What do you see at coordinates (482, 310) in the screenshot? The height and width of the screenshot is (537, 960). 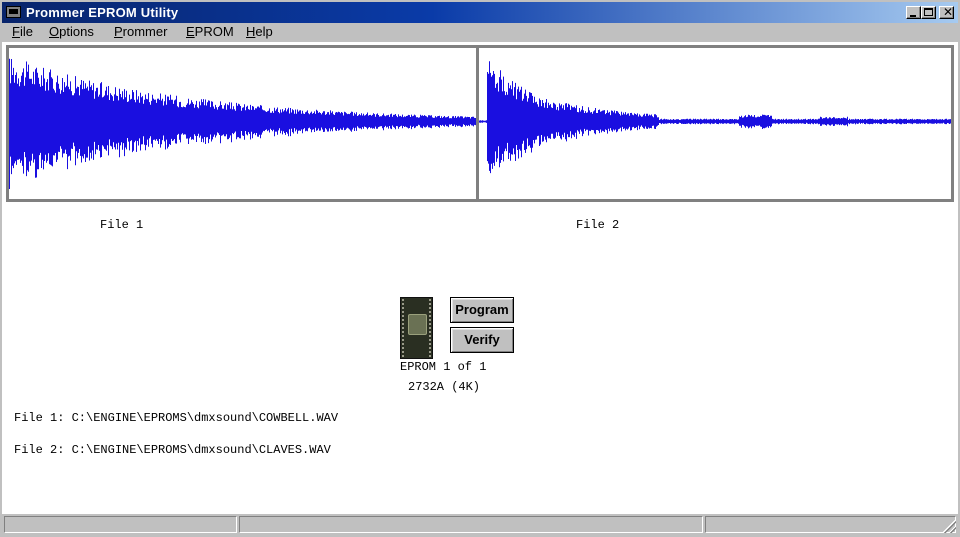 I see `program-button: Program` at bounding box center [482, 310].